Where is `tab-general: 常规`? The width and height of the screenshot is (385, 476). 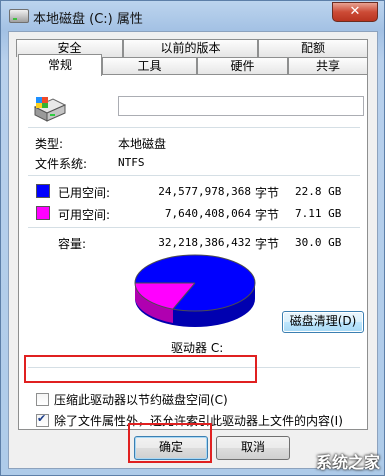 tab-general: 常规 is located at coordinates (60, 65).